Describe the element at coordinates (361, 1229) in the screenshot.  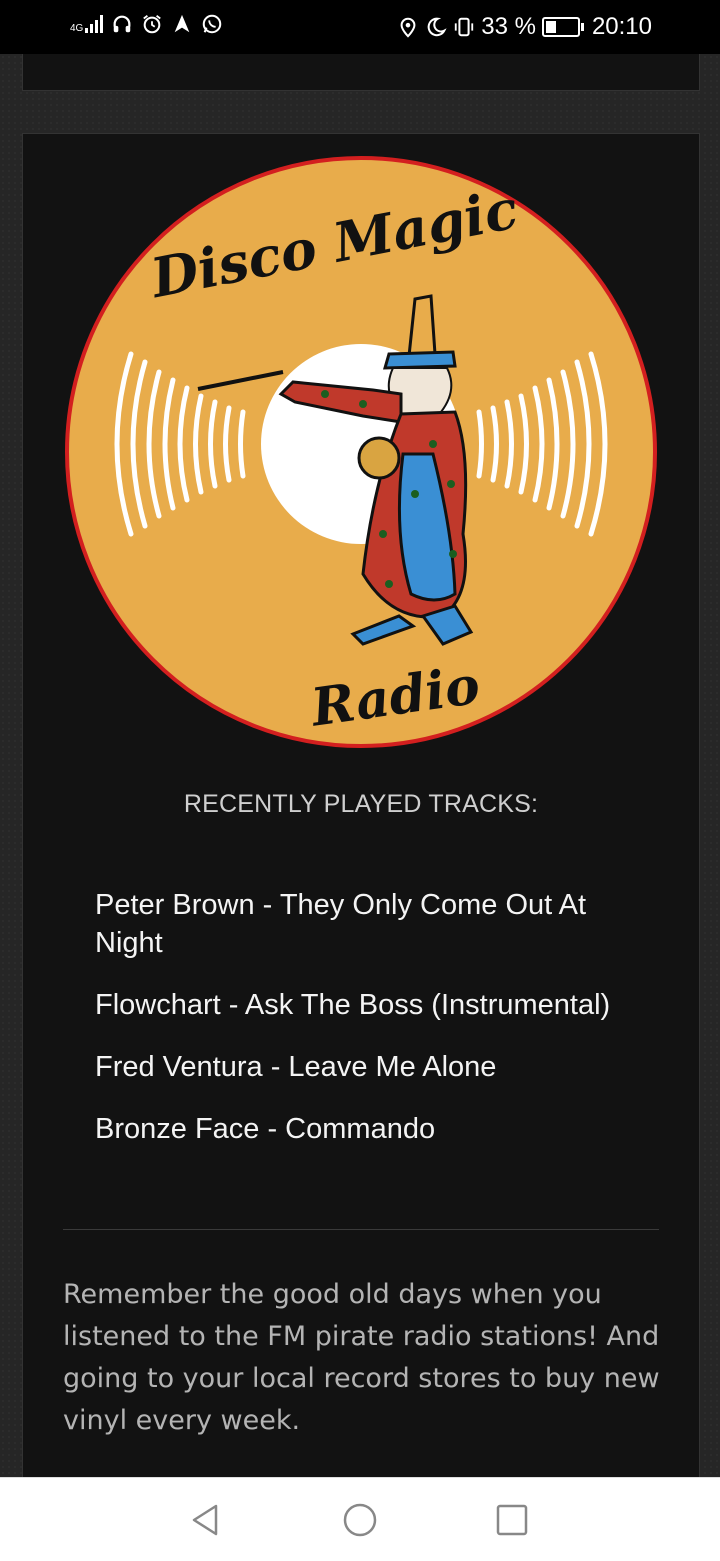
I see `divider` at that location.